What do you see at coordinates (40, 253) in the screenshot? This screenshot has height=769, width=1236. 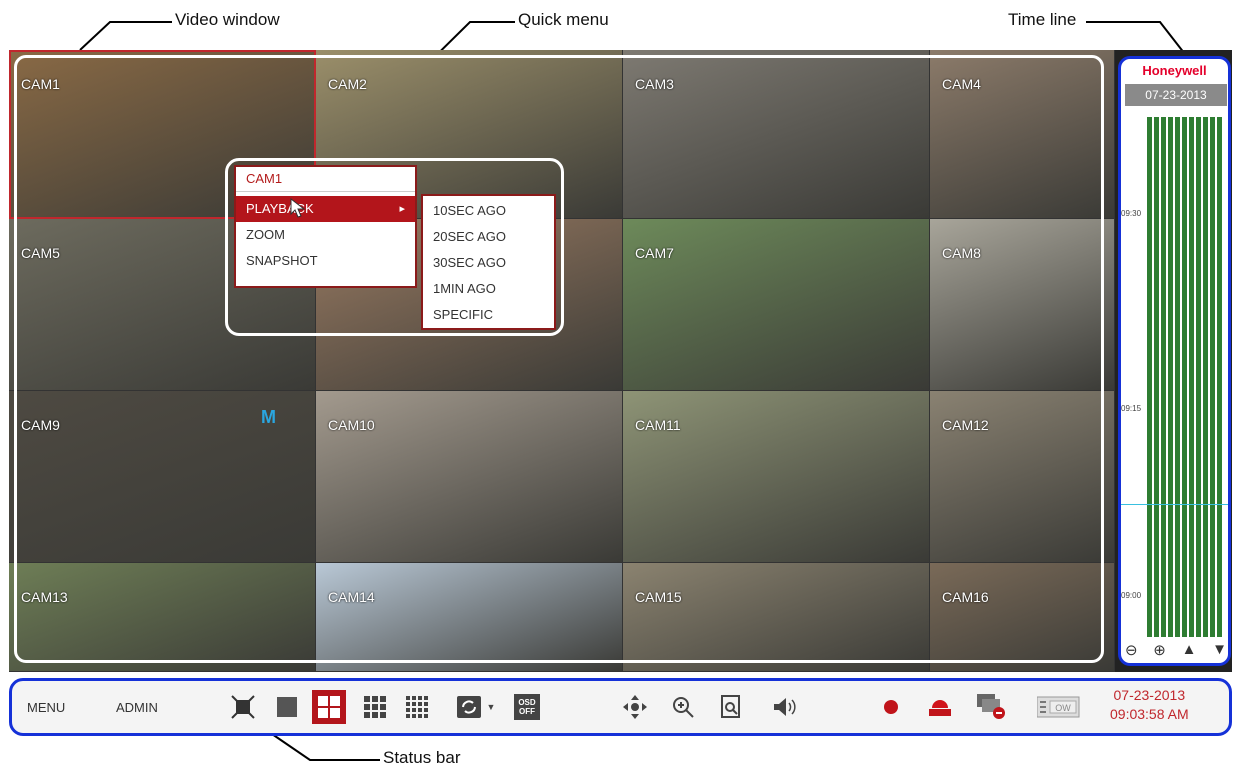 I see `camera-label: CAM5` at bounding box center [40, 253].